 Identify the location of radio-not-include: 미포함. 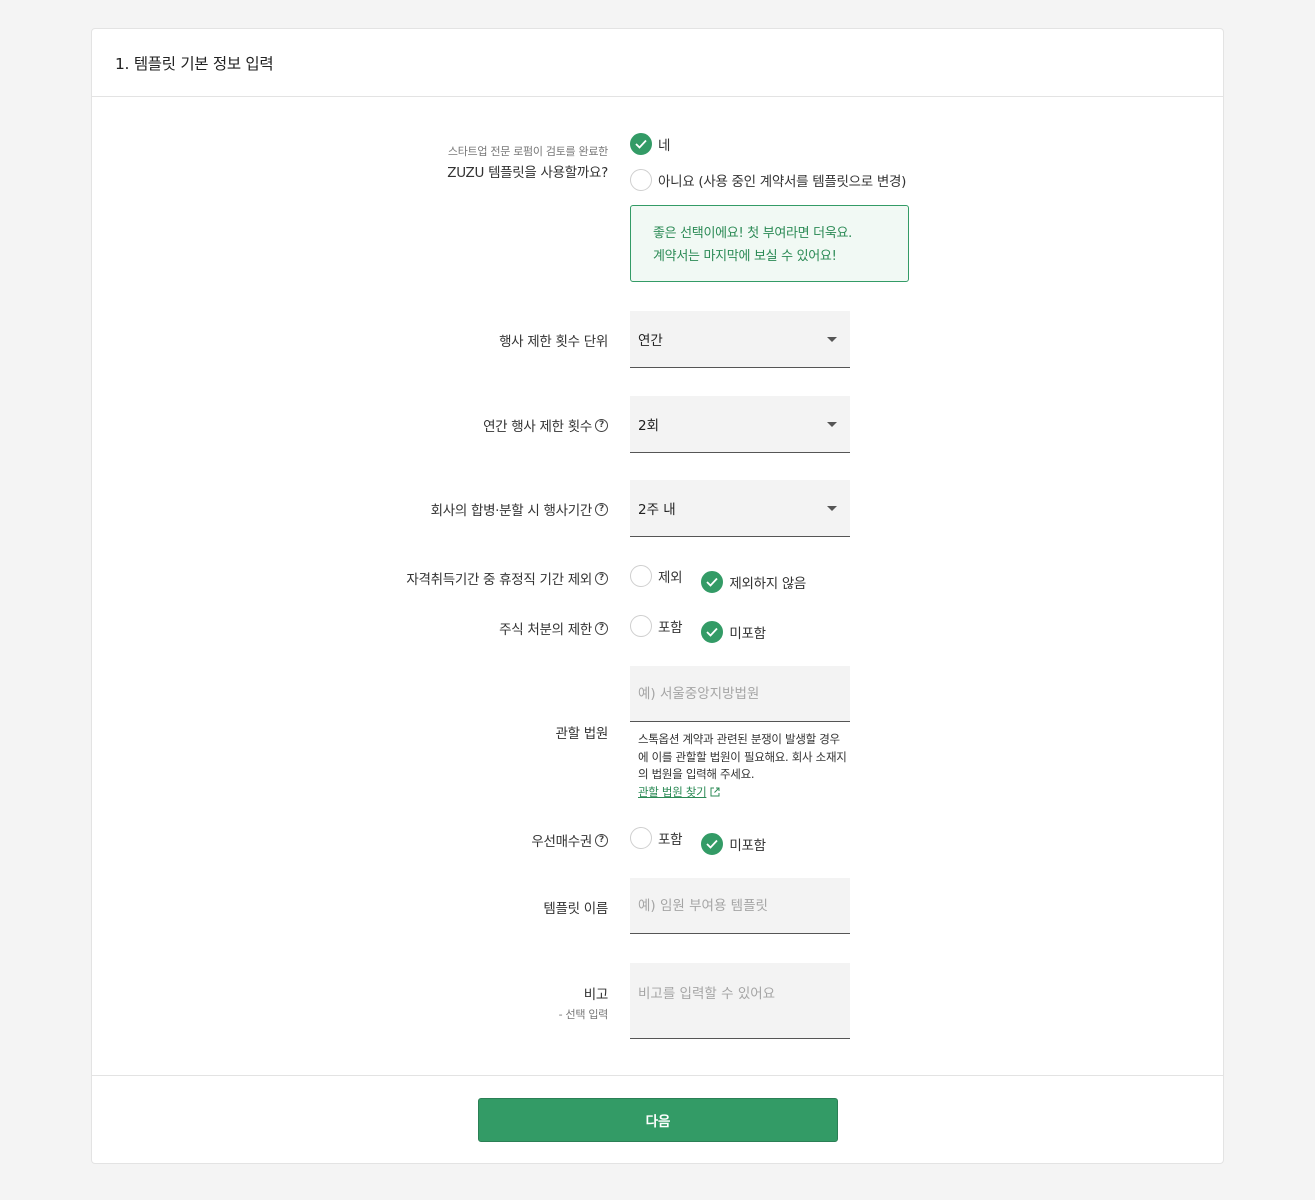
(733, 632).